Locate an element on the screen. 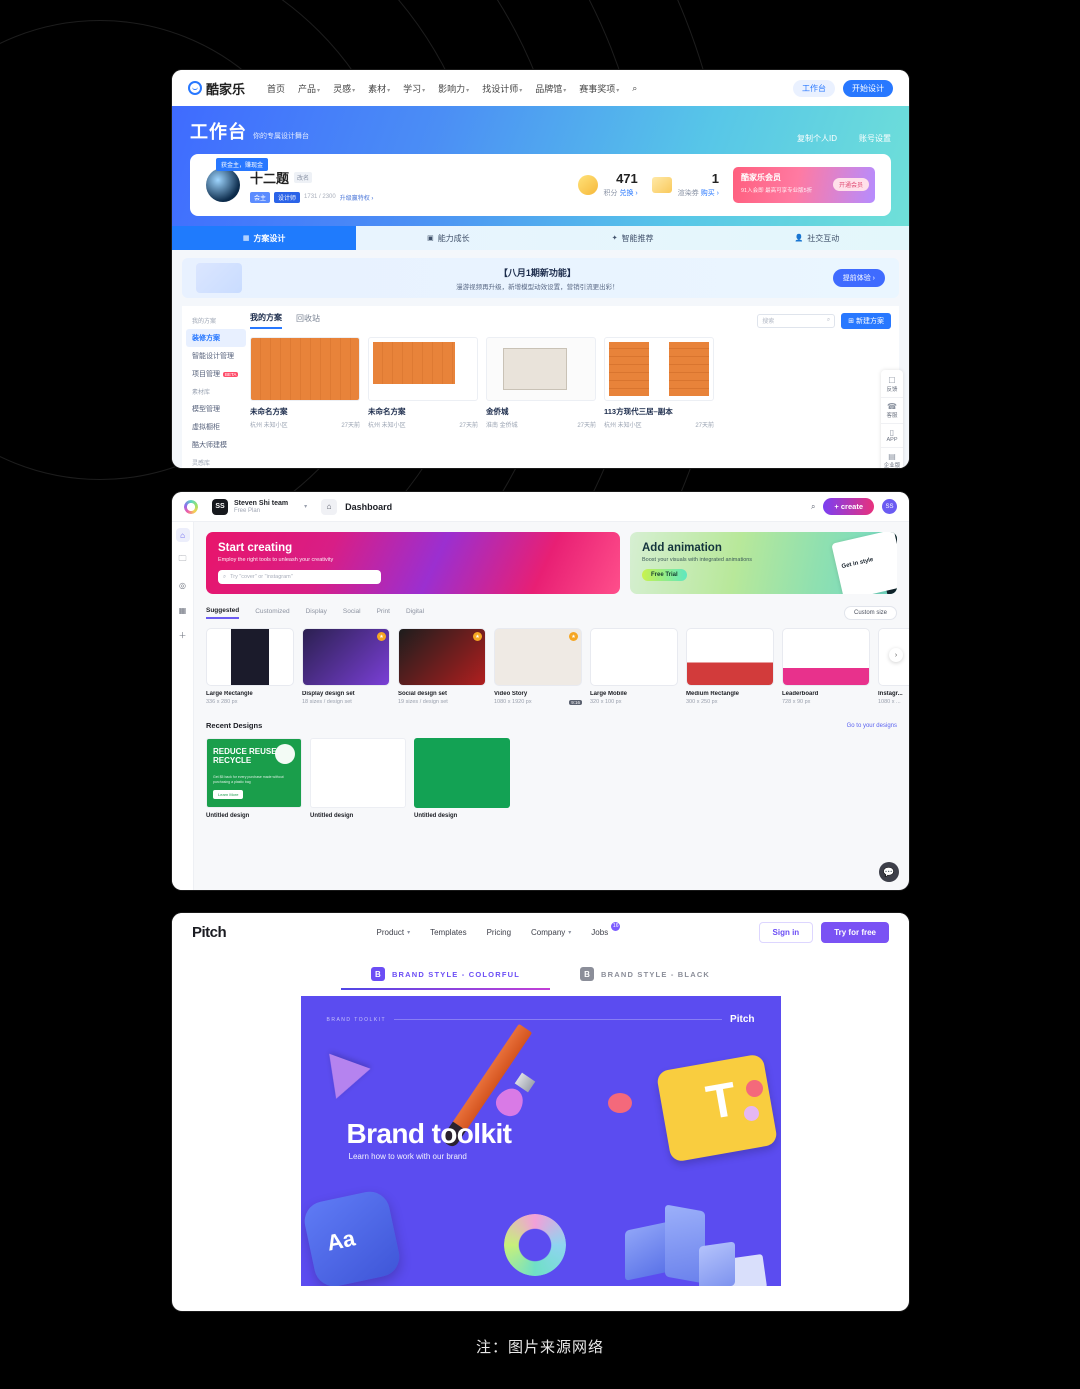 The width and height of the screenshot is (1080, 1389). chat-bubble-icon: 💬 is located at coordinates (889, 872).